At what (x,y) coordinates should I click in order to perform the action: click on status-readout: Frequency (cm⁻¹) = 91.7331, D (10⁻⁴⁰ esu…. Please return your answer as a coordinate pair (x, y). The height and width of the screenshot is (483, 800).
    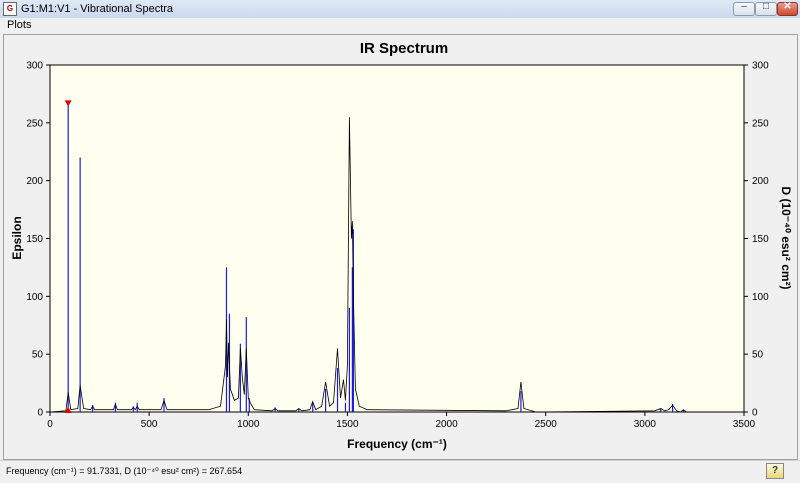
    Looking at the image, I should click on (124, 471).